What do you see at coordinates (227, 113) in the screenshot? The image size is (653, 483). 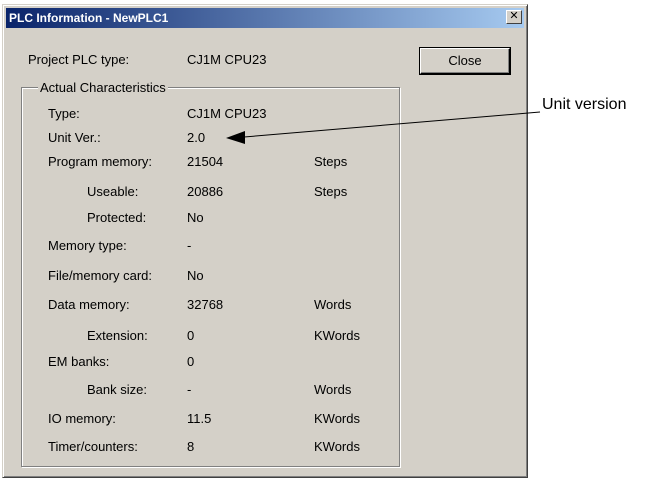 I see `type-value: CJ1M CPU23` at bounding box center [227, 113].